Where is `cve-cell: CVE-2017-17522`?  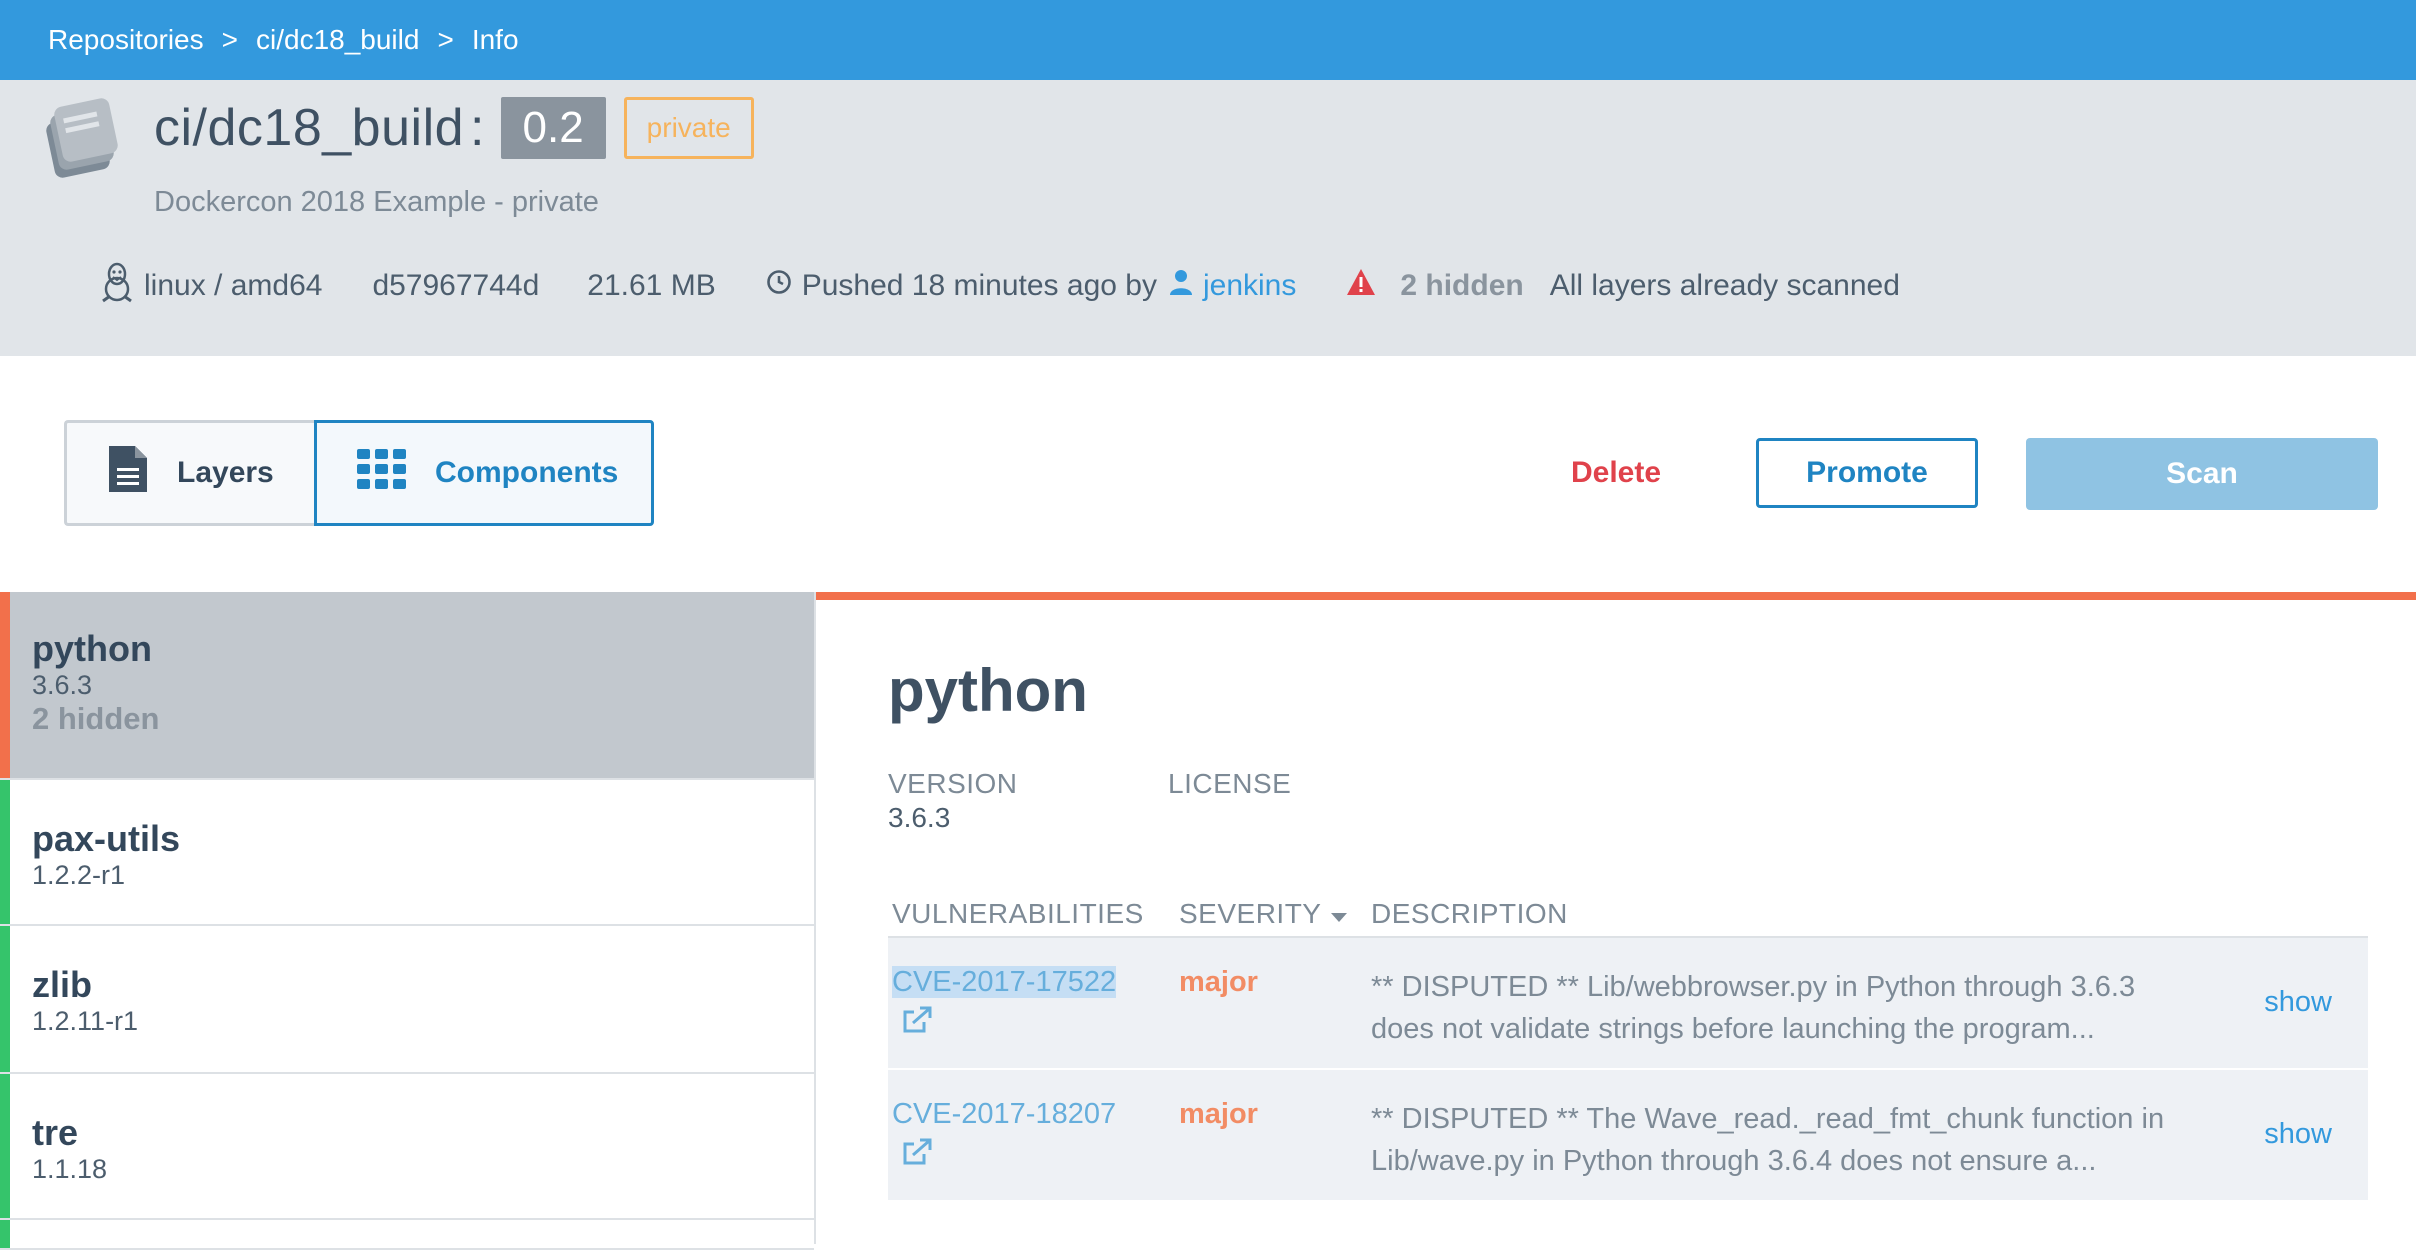
cve-cell: CVE-2017-17522 is located at coordinates (1022, 999).